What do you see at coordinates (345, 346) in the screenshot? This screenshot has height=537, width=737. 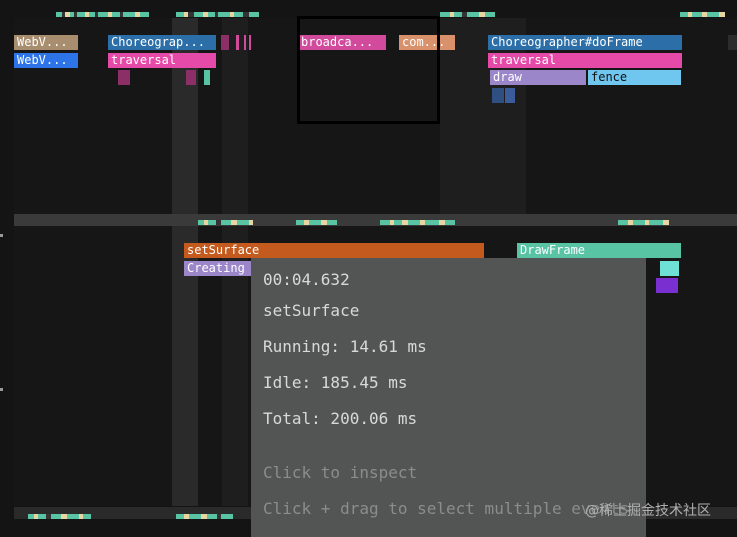 I see `tooltip-running: Running: 14.61 ms` at bounding box center [345, 346].